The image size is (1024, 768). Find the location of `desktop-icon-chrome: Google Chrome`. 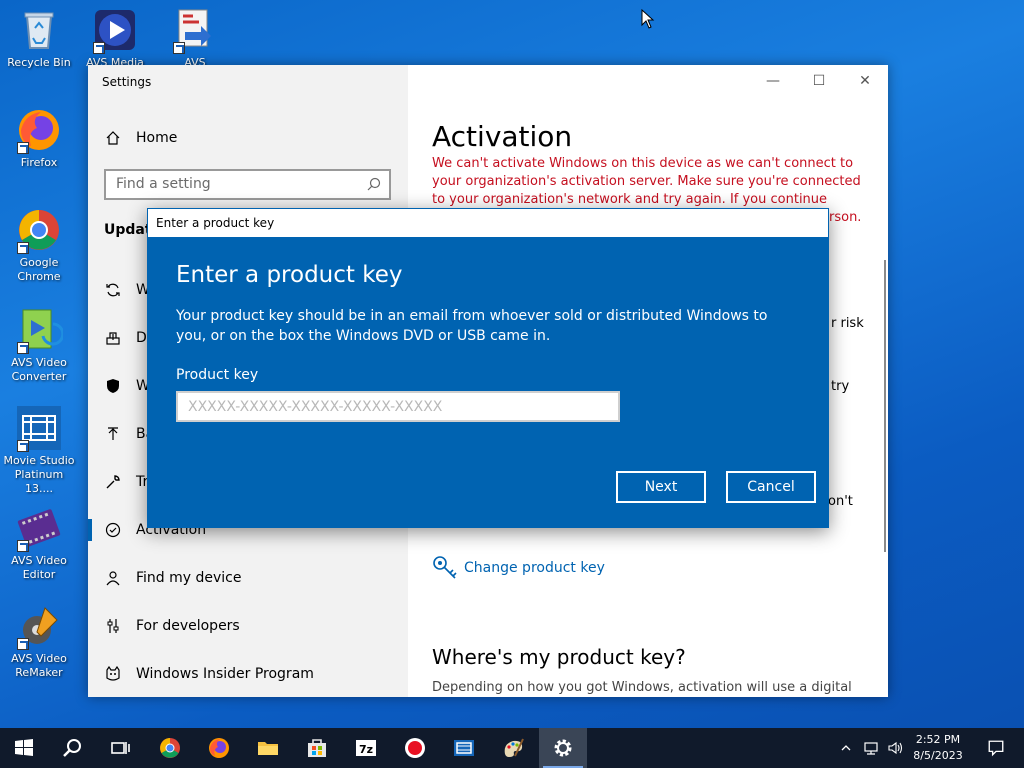

desktop-icon-chrome: Google Chrome is located at coordinates (39, 245).